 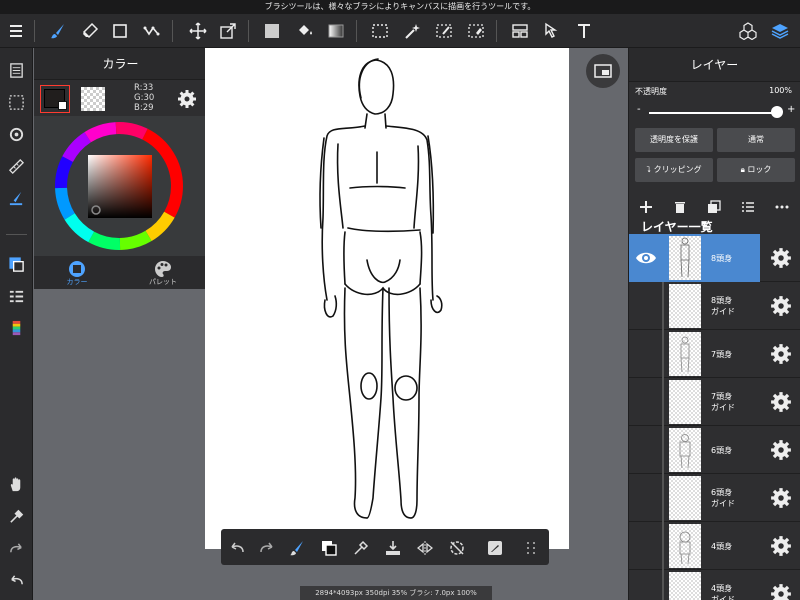 What do you see at coordinates (329, 548) in the screenshot?
I see `color-swap-button` at bounding box center [329, 548].